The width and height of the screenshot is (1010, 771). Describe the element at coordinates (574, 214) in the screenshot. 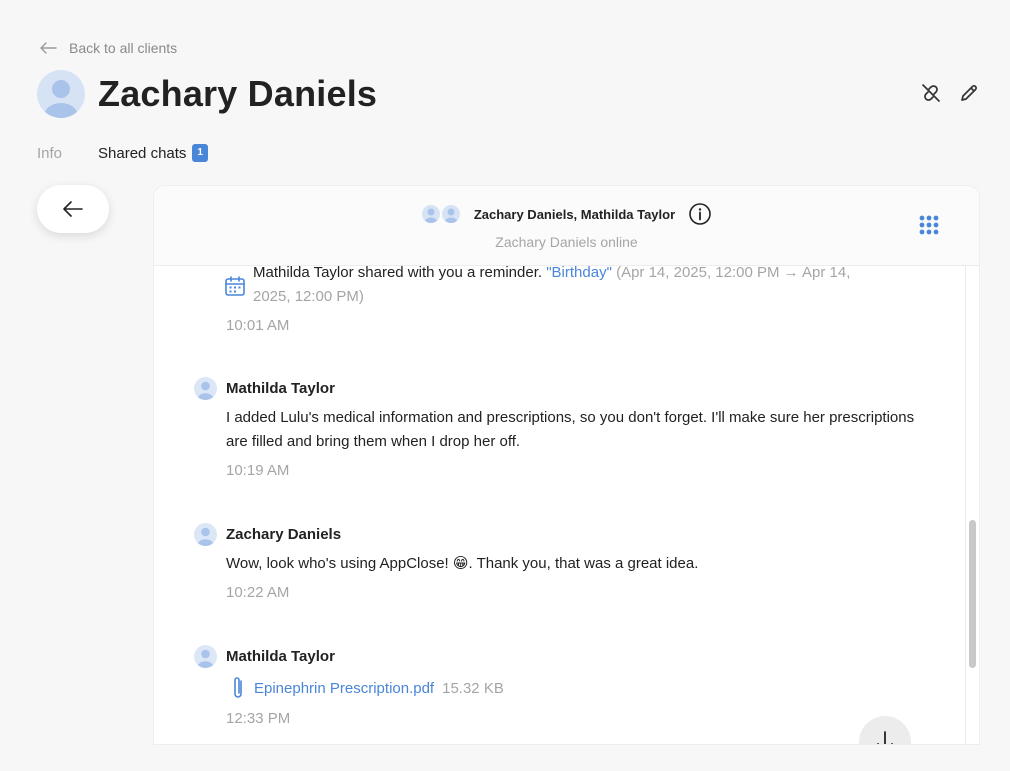

I see `chat-participants: Zachary Daniels, Mathilda Taylor` at that location.